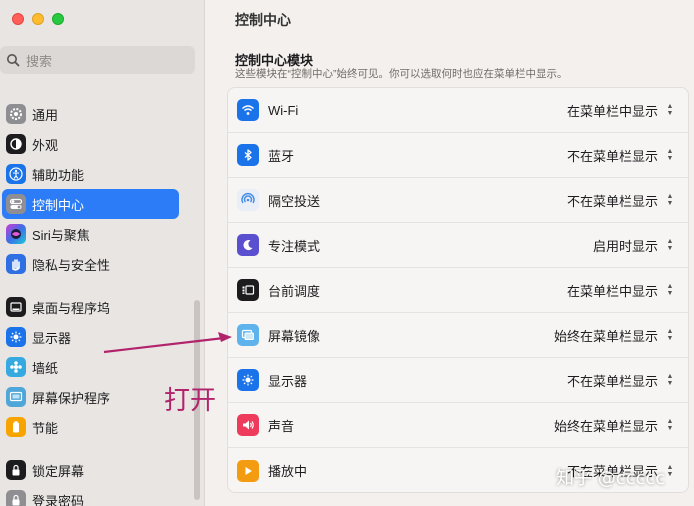 This screenshot has width=694, height=506. Describe the element at coordinates (16, 498) in the screenshot. I see `password-icon` at that location.